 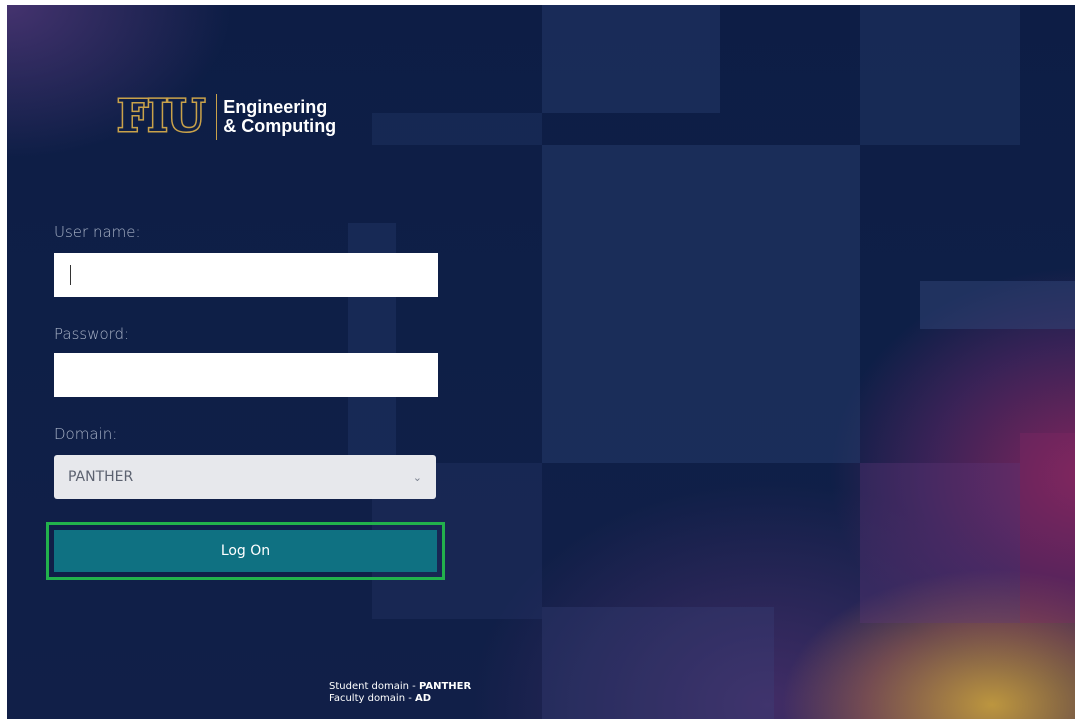 I want to click on username-input, so click(x=246, y=275).